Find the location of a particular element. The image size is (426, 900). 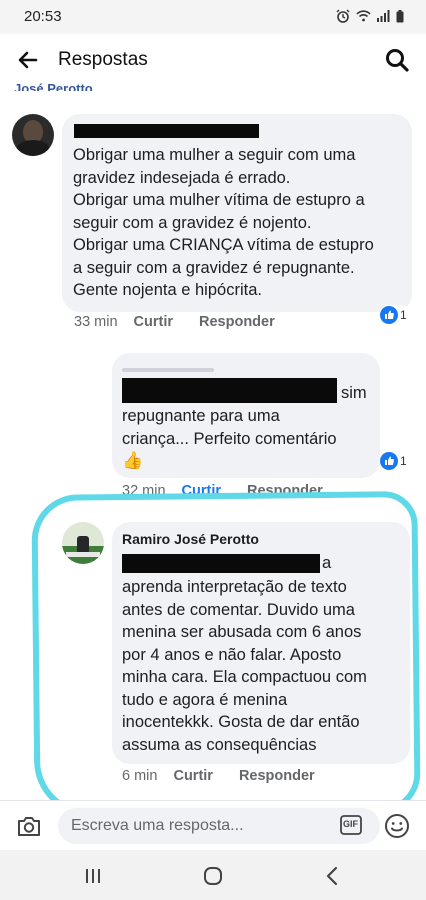

home-icon is located at coordinates (213, 876).